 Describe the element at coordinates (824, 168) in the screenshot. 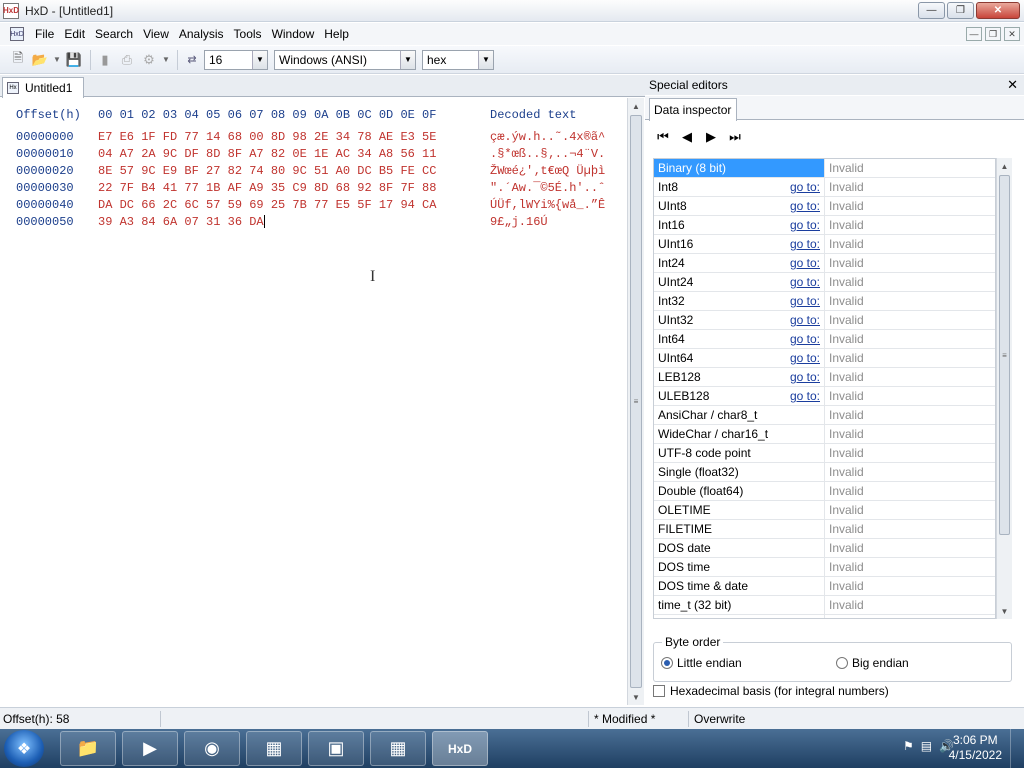

I see `inspector-row: Binary (8 bit) Invalid` at that location.